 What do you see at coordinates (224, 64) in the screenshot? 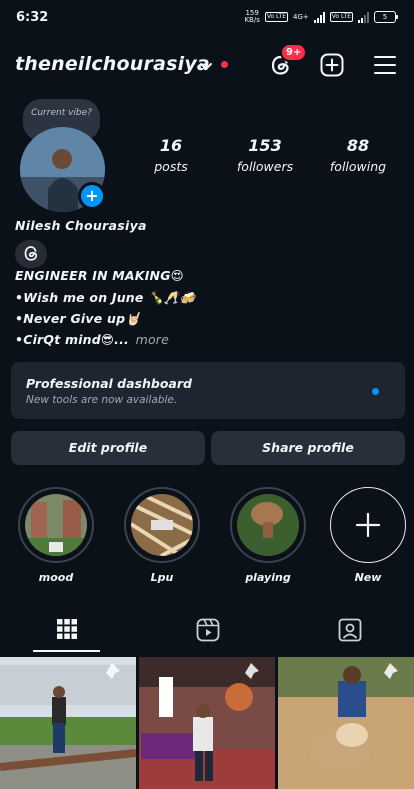
I see `unread-dot` at bounding box center [224, 64].